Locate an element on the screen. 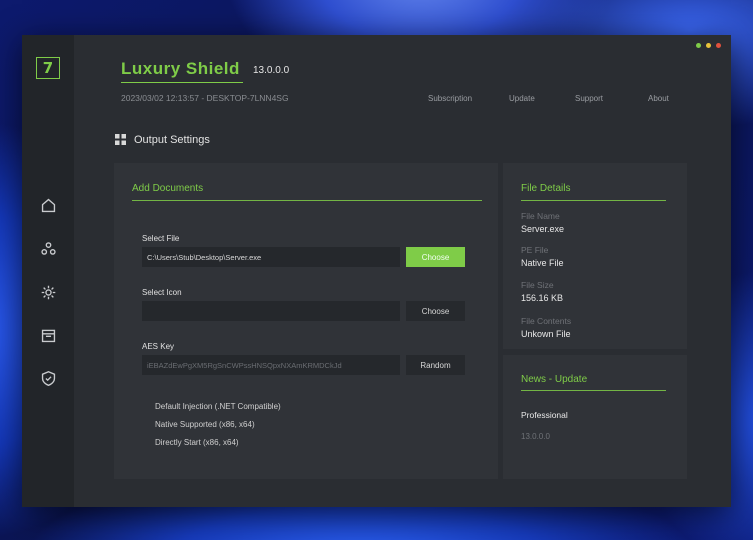  maximize-button is located at coordinates (708, 45).